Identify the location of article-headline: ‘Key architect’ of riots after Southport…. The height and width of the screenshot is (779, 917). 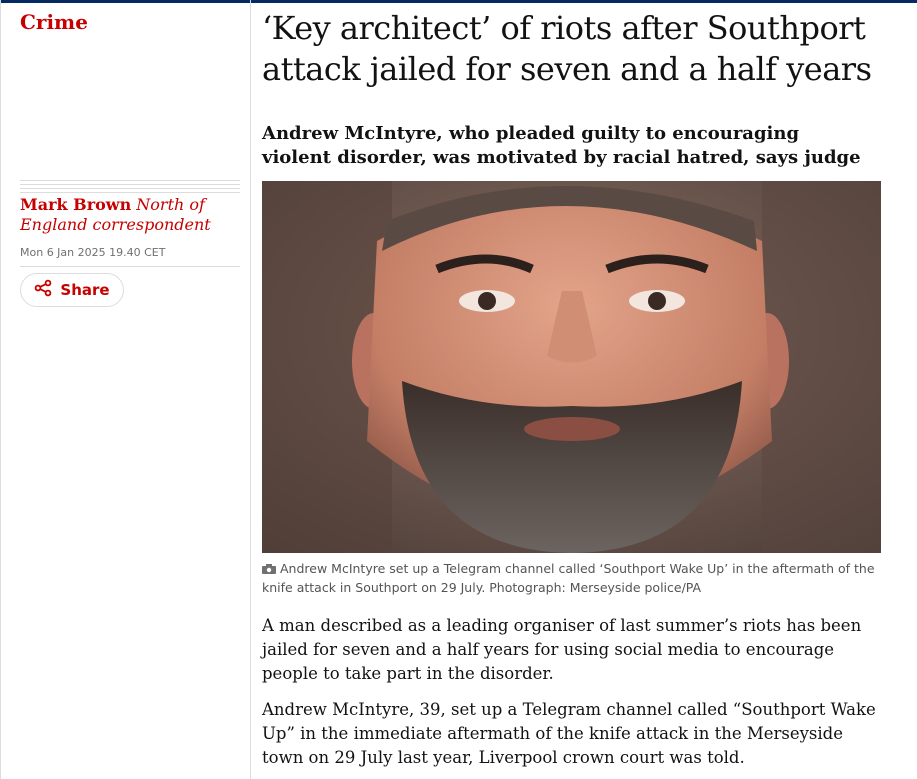
(567, 48).